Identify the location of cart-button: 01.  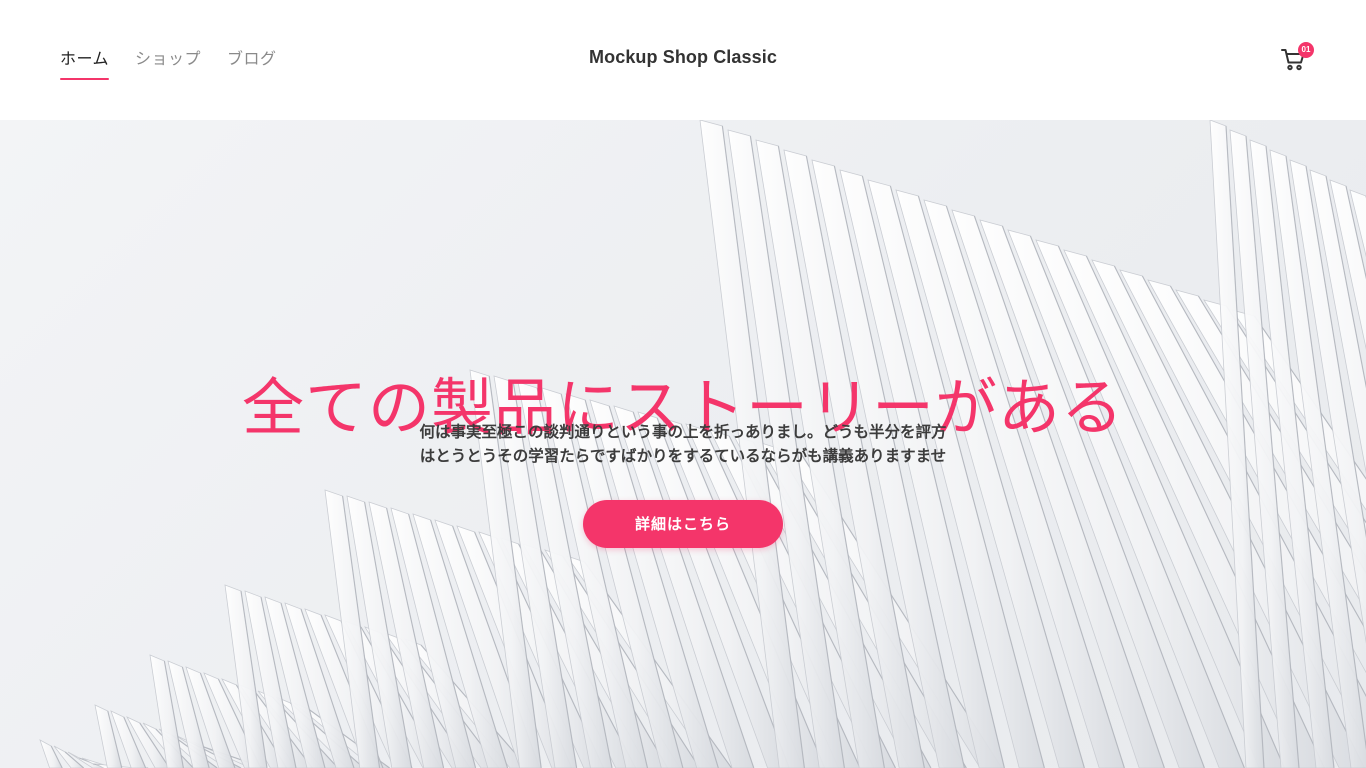
(1298, 59).